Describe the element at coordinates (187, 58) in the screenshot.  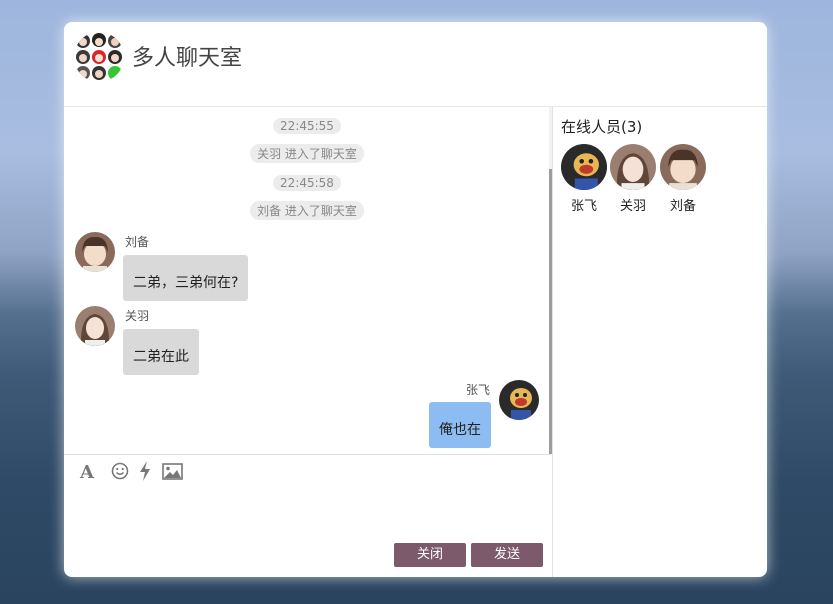
I see `page-title: 多人聊天室` at that location.